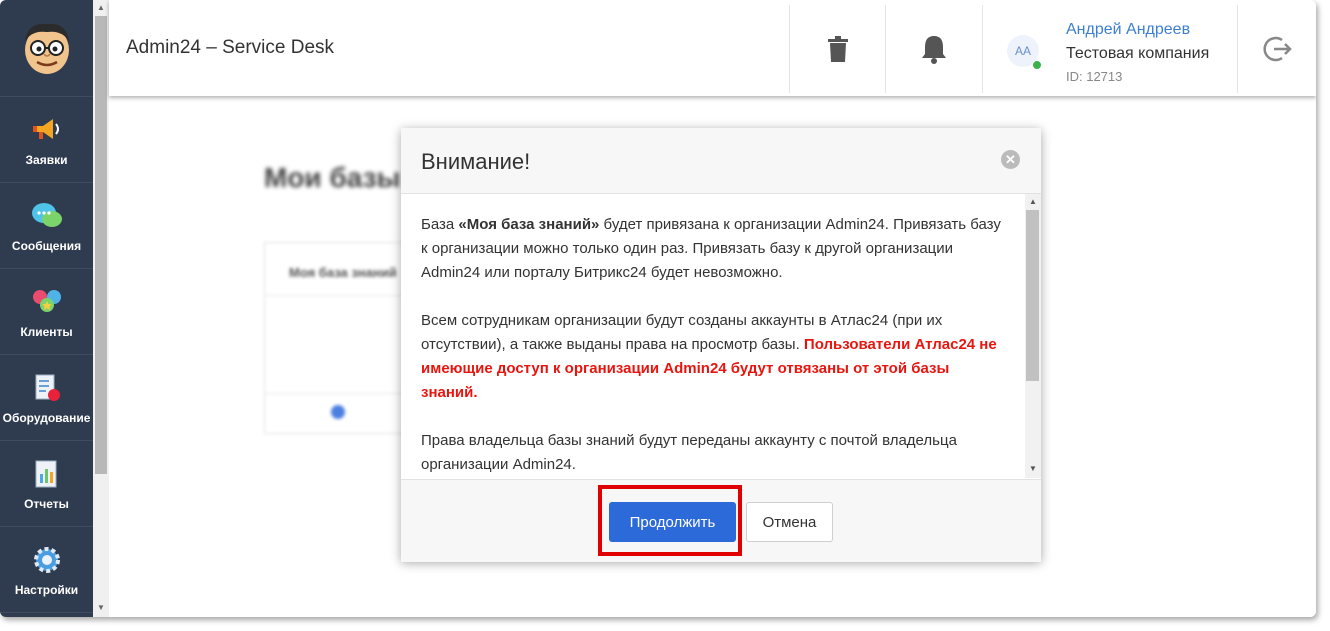  Describe the element at coordinates (47, 560) in the screenshot. I see `gear-icon` at that location.